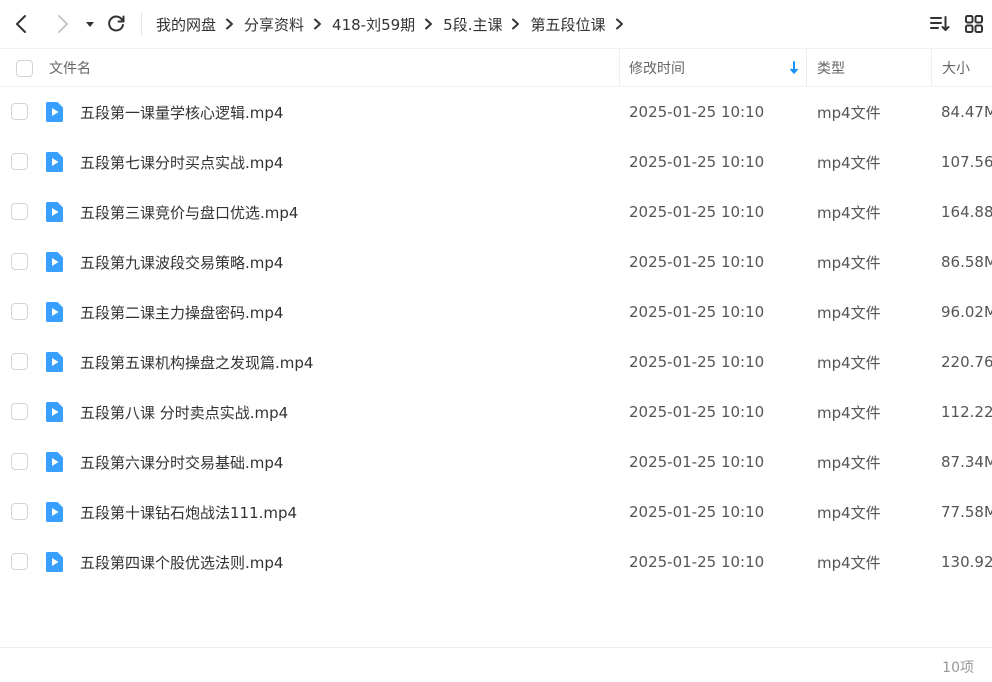 The height and width of the screenshot is (682, 992). I want to click on file-name: 五段第七课分时买点实战.mp4, so click(181, 162).